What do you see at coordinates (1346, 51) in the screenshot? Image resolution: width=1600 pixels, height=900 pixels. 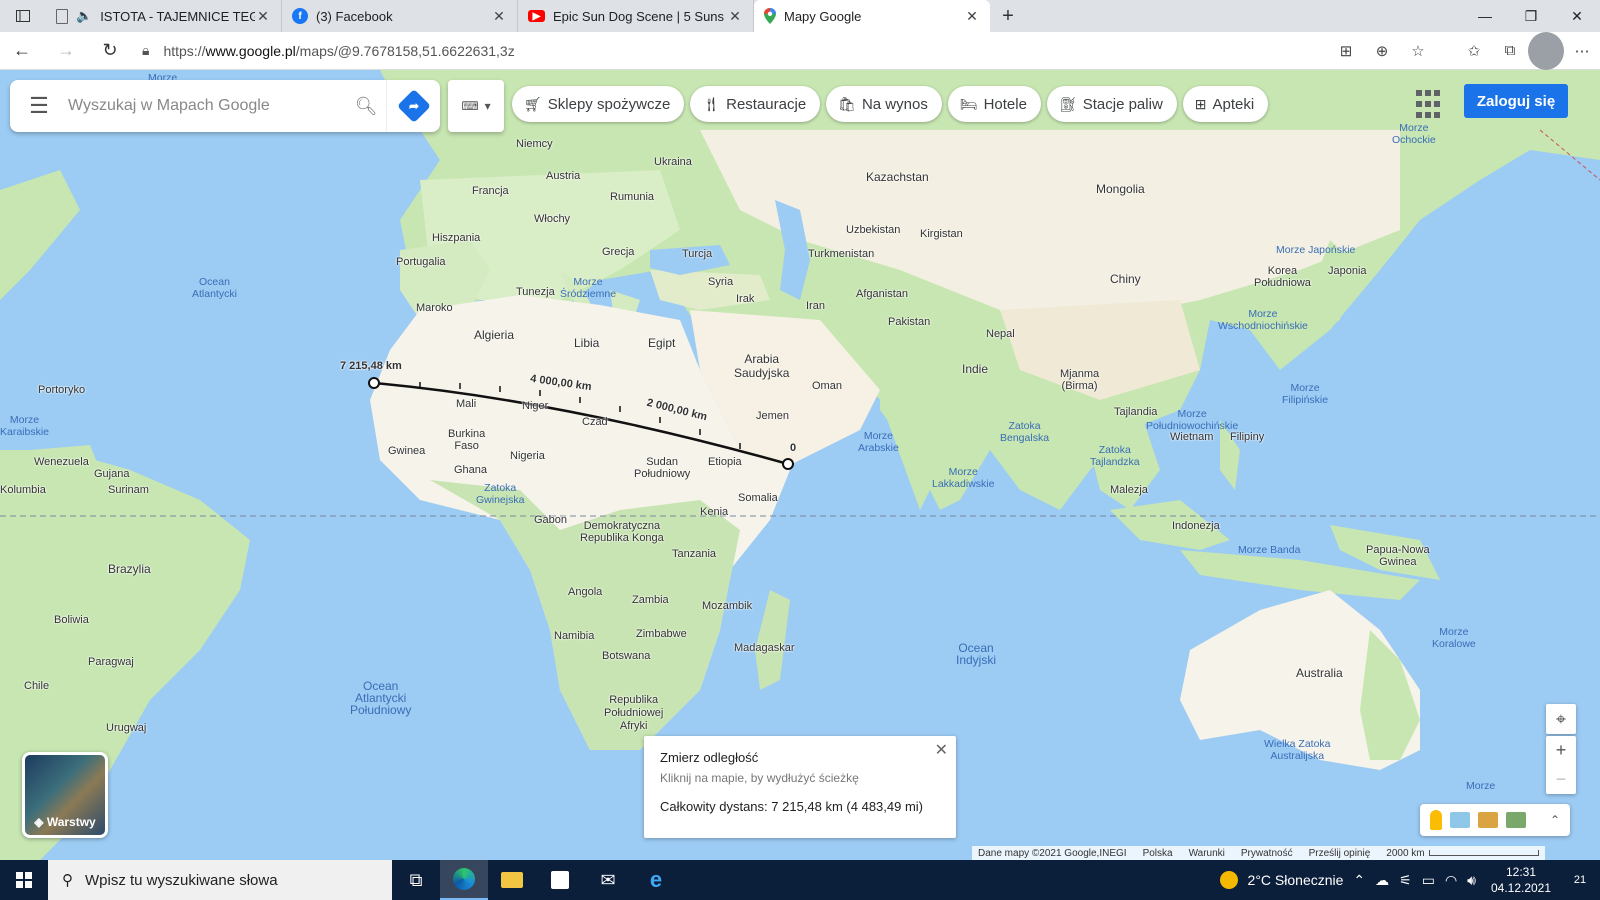 I see `app-available-icon: ⊞` at bounding box center [1346, 51].